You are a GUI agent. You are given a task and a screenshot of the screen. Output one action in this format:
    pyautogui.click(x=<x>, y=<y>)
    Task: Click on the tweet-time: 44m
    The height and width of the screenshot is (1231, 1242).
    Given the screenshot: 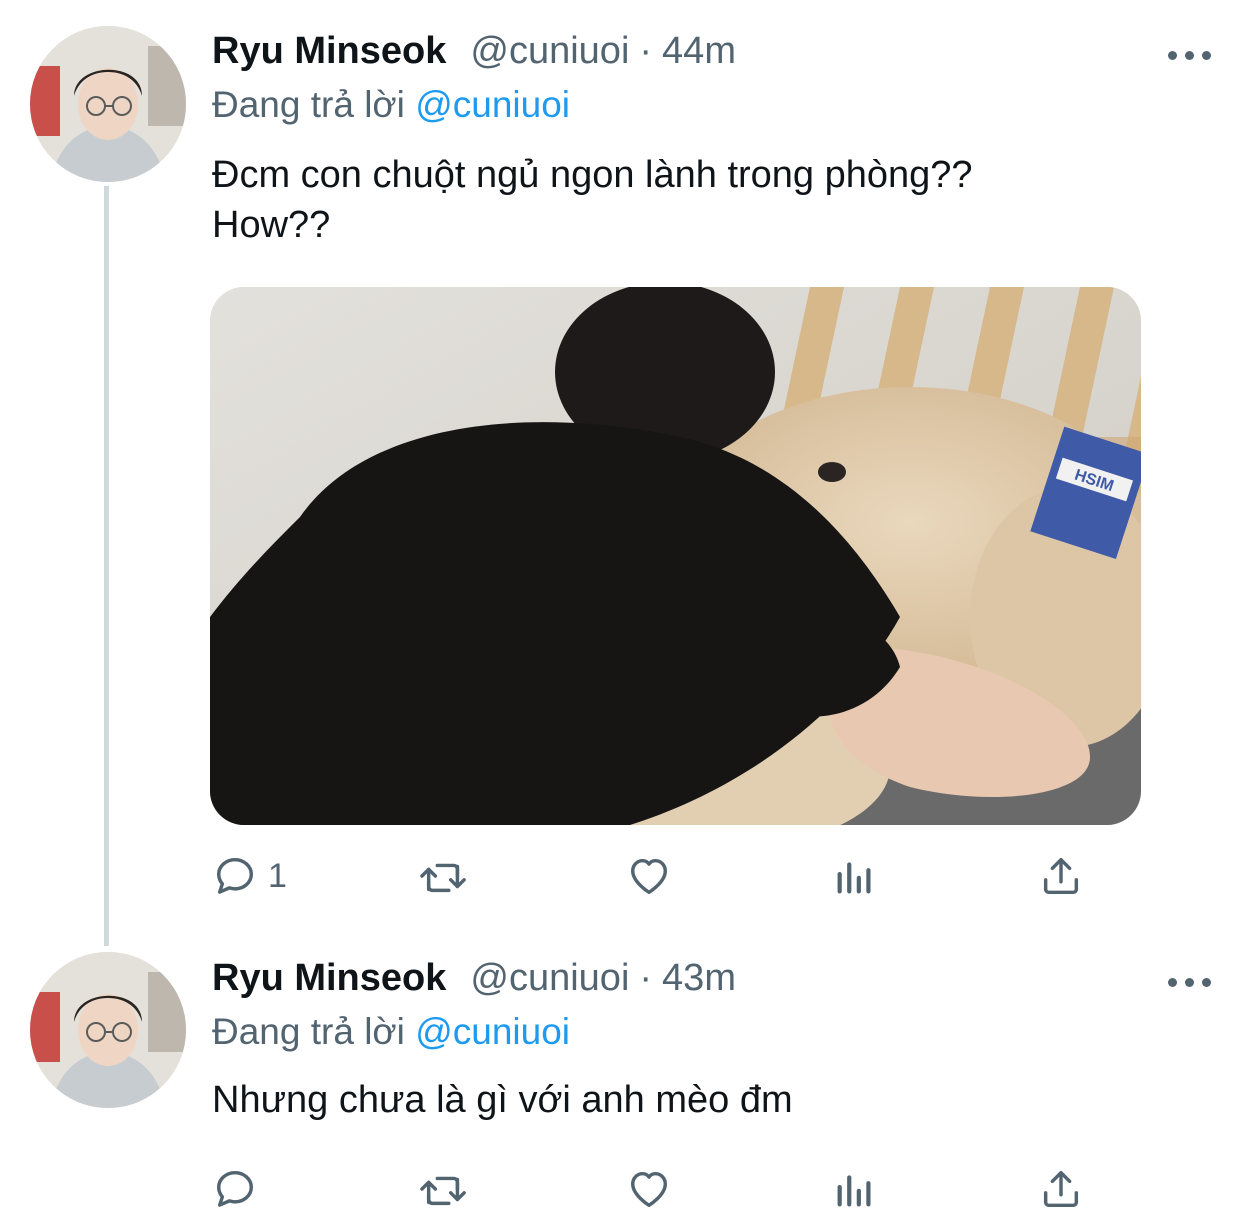 What is the action you would take?
    pyautogui.click(x=699, y=51)
    